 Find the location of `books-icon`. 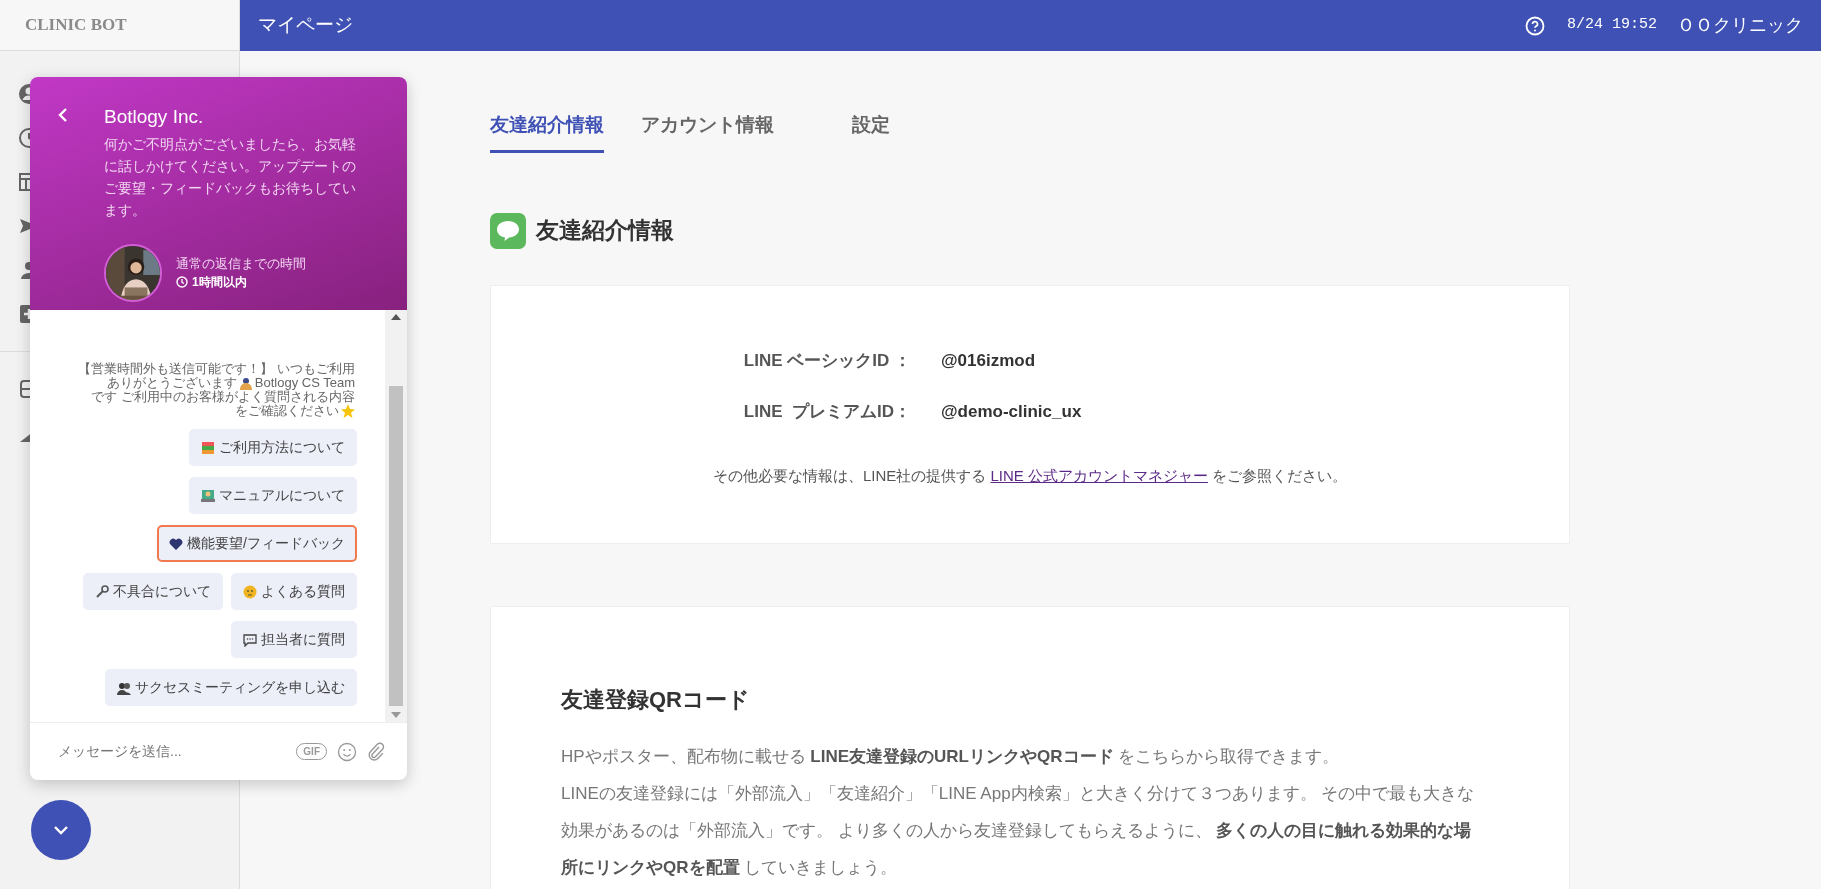

books-icon is located at coordinates (208, 447).